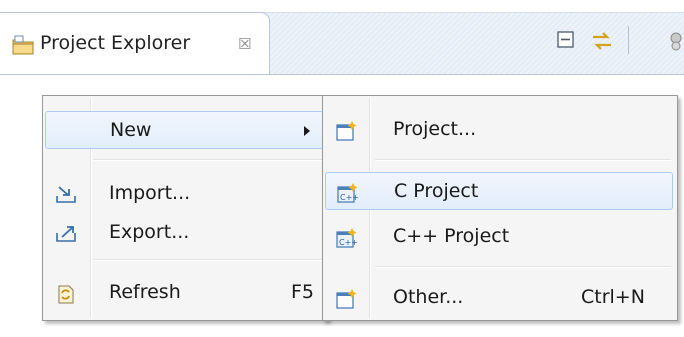 The image size is (684, 337). I want to click on collapse-all-icon, so click(566, 42).